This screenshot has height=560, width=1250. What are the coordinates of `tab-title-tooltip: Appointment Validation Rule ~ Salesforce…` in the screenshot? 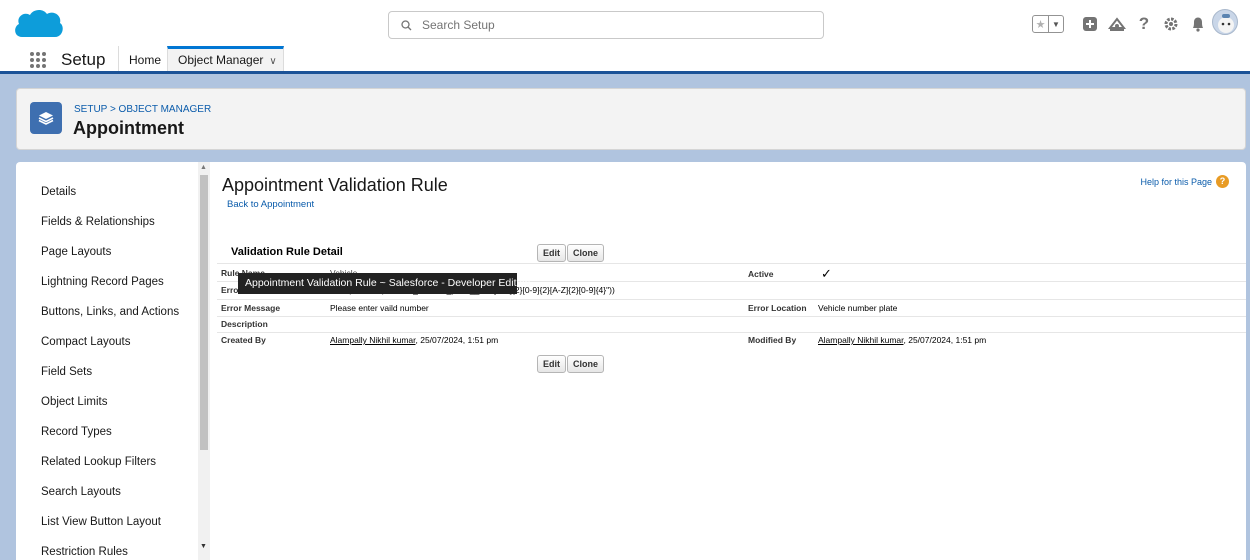 It's located at (384, 283).